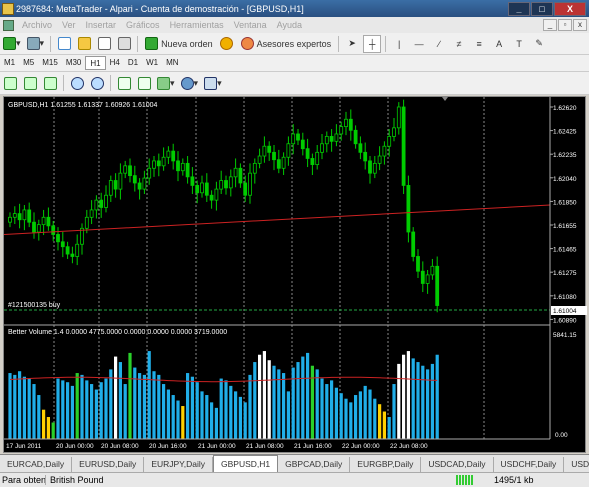 Image resolution: width=589 pixels, height=487 pixels. Describe the element at coordinates (97, 83) in the screenshot. I see `zoom-out-button` at that location.